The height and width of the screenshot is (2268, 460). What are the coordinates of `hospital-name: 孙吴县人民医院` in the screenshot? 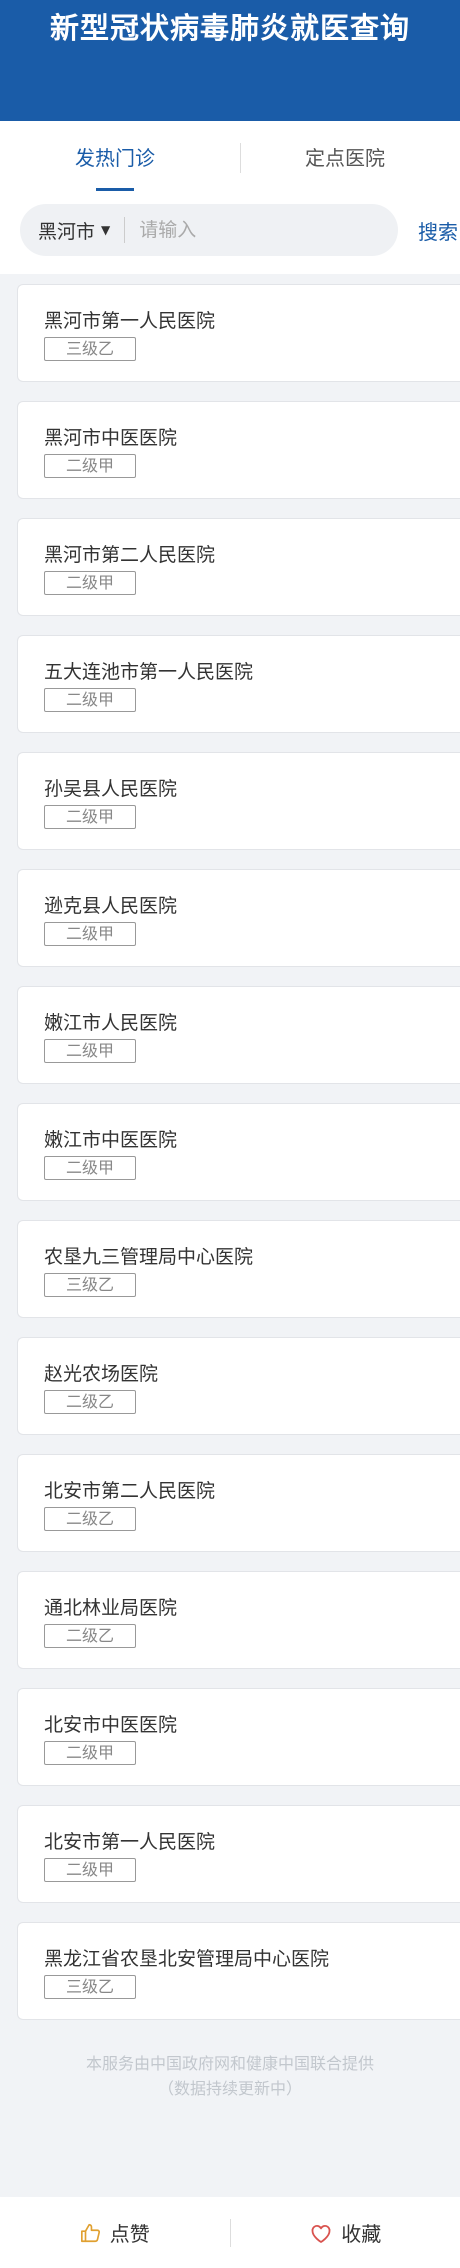 It's located at (111, 789).